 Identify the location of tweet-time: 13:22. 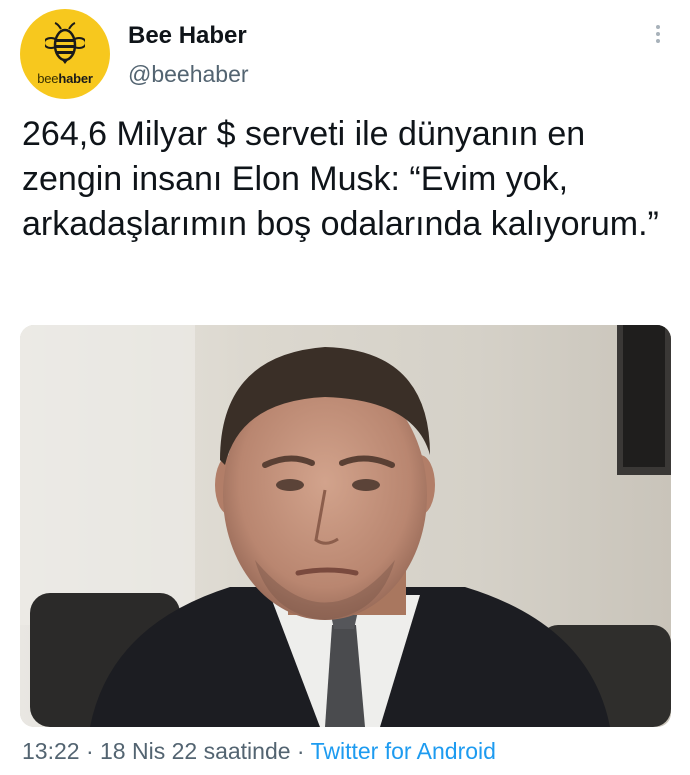
(51, 751).